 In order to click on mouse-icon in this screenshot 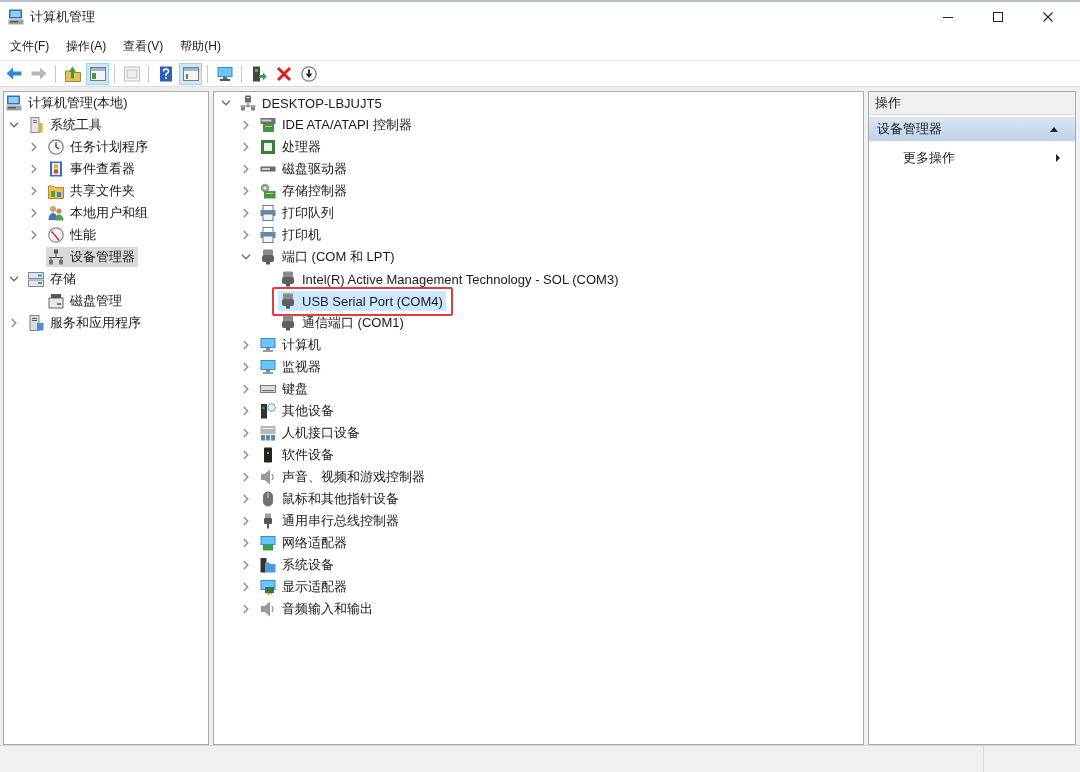, I will do `click(268, 499)`.